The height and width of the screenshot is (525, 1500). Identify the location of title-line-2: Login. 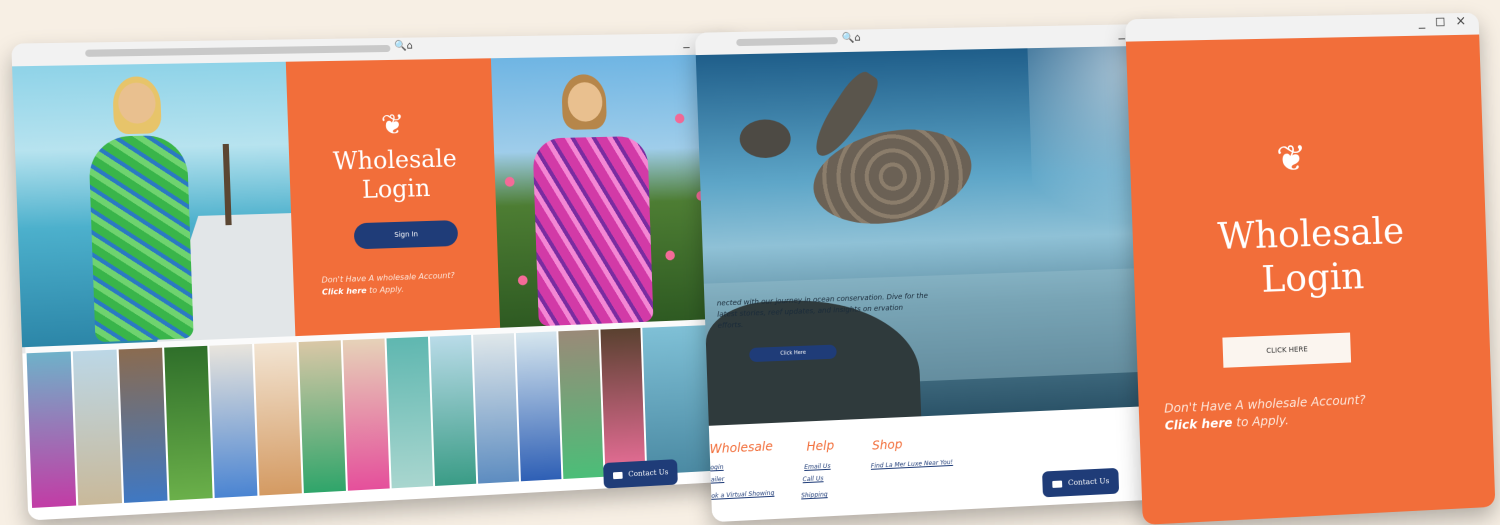
(396, 189).